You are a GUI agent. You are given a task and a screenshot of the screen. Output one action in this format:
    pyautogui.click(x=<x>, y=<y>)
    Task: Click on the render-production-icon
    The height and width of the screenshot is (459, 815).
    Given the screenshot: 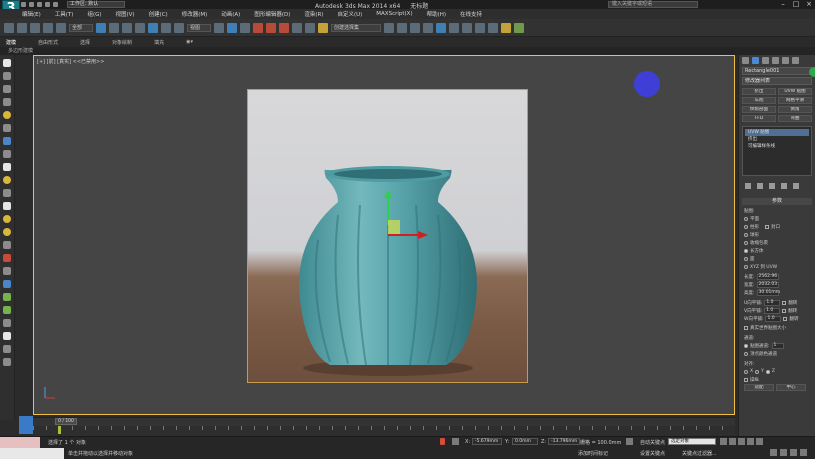 What is the action you would take?
    pyautogui.click(x=519, y=27)
    